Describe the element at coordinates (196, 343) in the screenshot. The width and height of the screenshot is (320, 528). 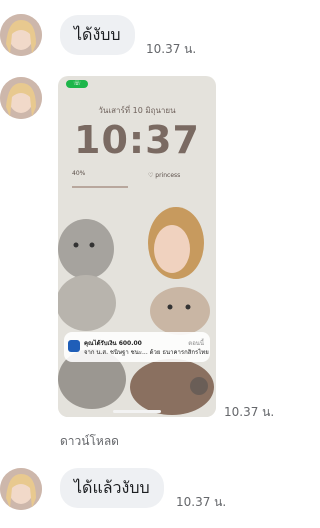
I see `notification-time: ตอนนี้` at that location.